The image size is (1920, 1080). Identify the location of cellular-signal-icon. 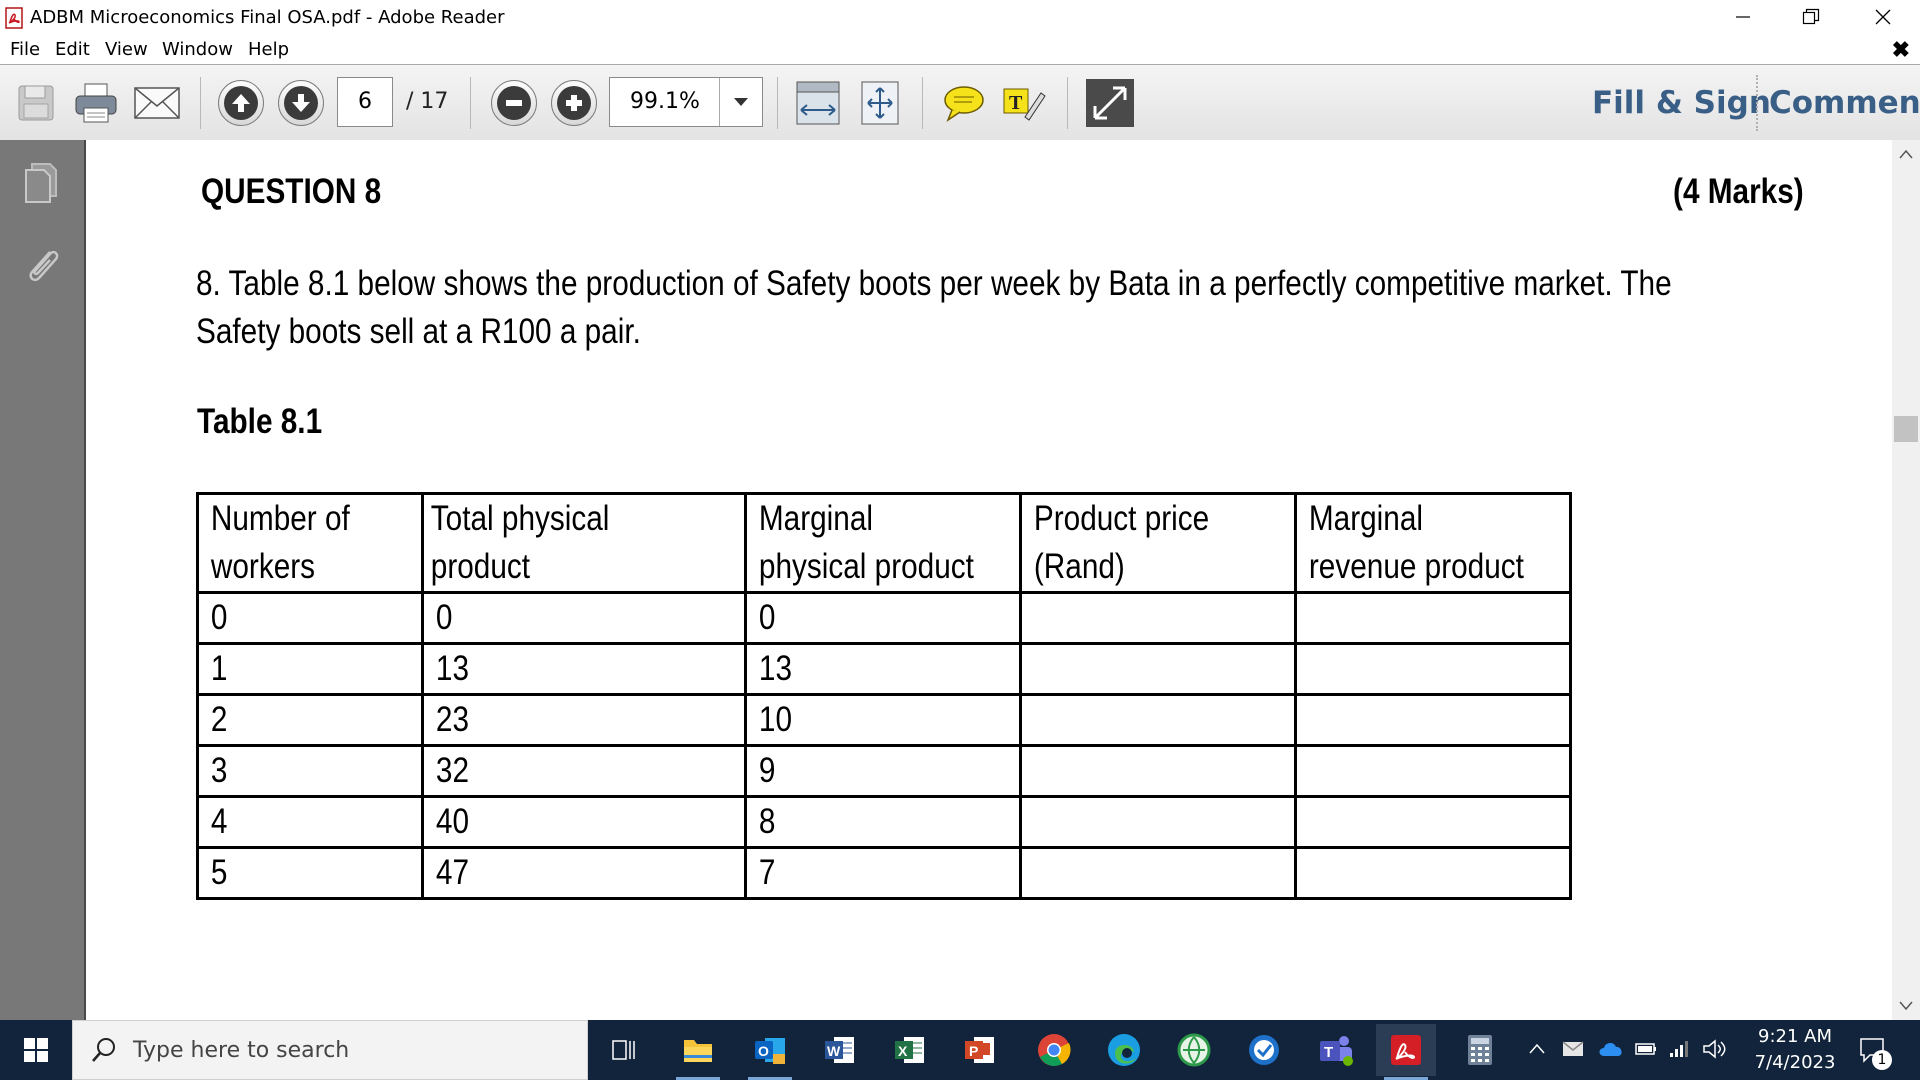
(1680, 1049).